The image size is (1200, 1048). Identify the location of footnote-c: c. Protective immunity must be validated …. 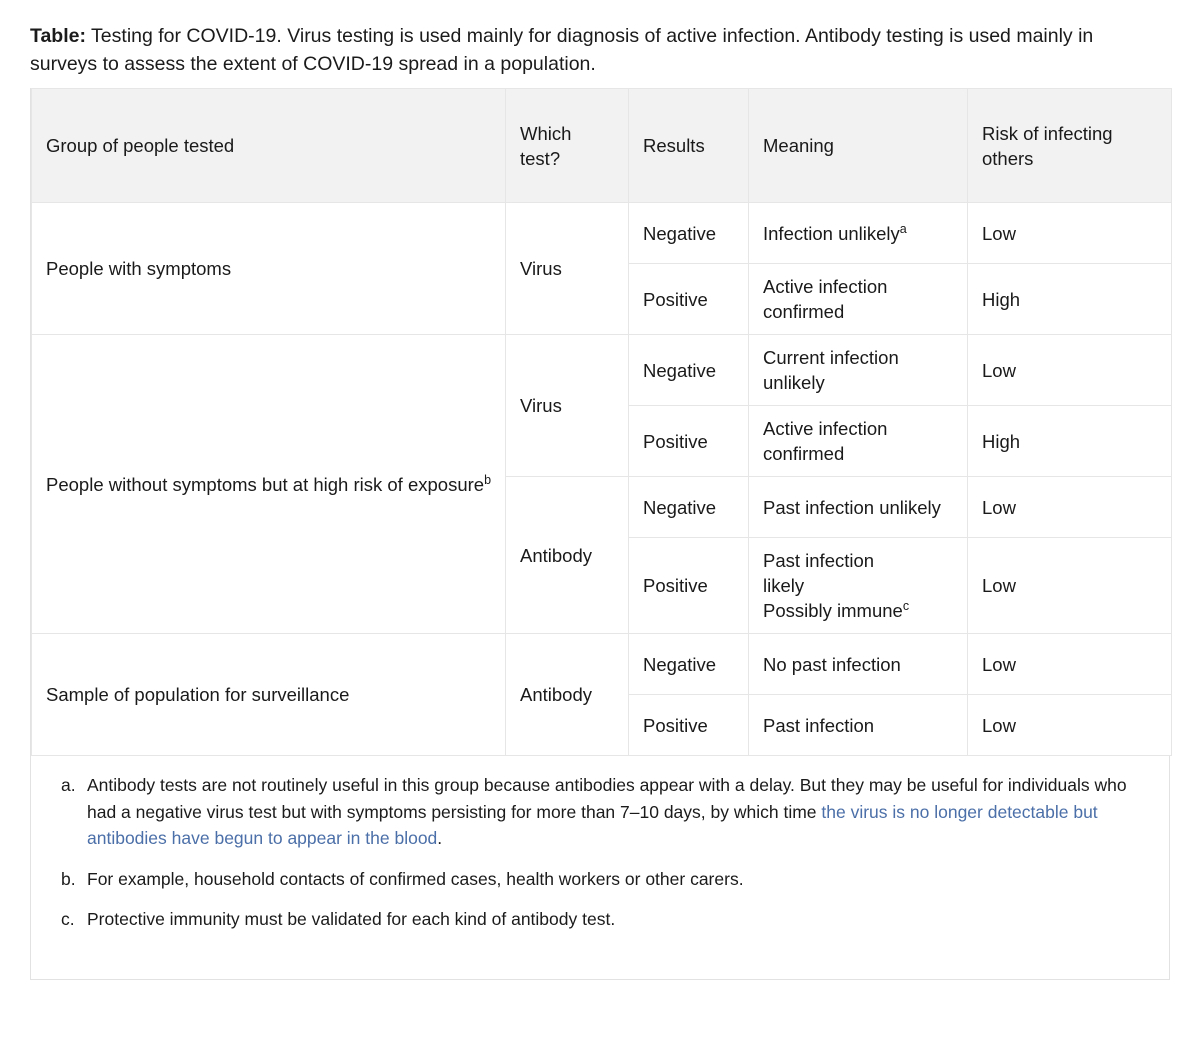
(600, 919).